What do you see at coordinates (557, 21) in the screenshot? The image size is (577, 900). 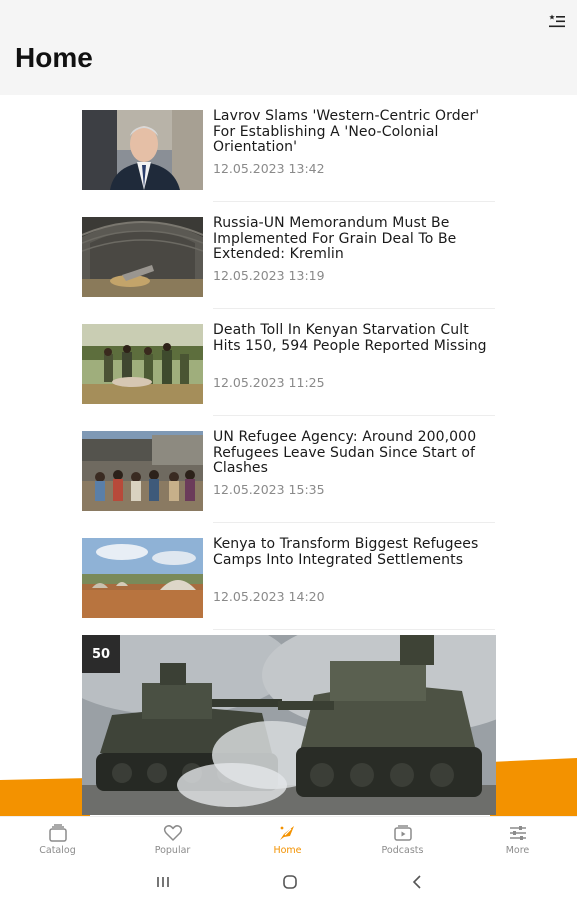 I see `list-star-icon` at bounding box center [557, 21].